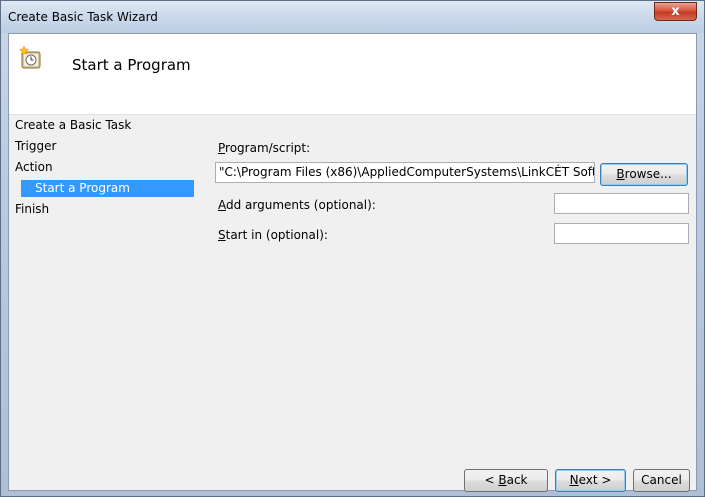 This screenshot has height=497, width=705. Describe the element at coordinates (661, 480) in the screenshot. I see `cancel-button: Cancel` at that location.